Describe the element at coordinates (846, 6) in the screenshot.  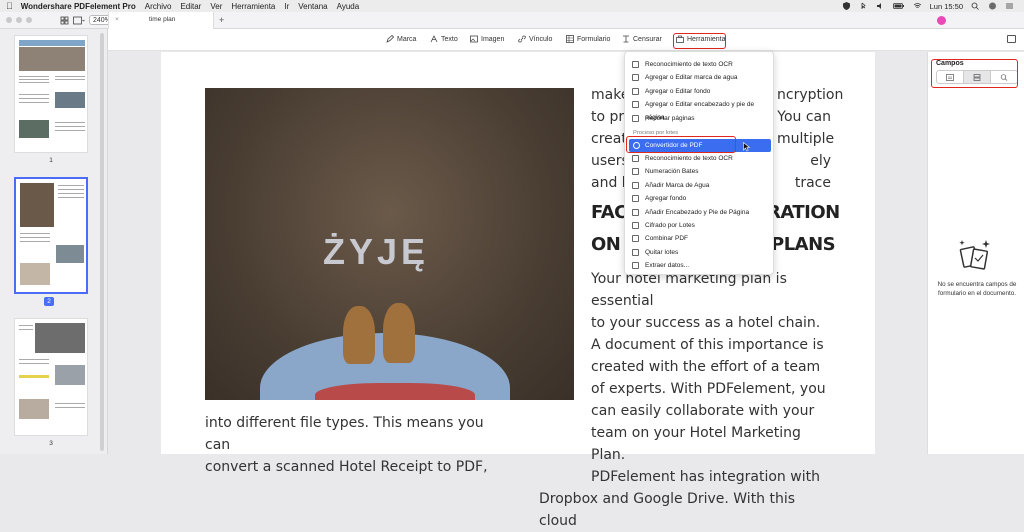
I see `shield-icon` at that location.